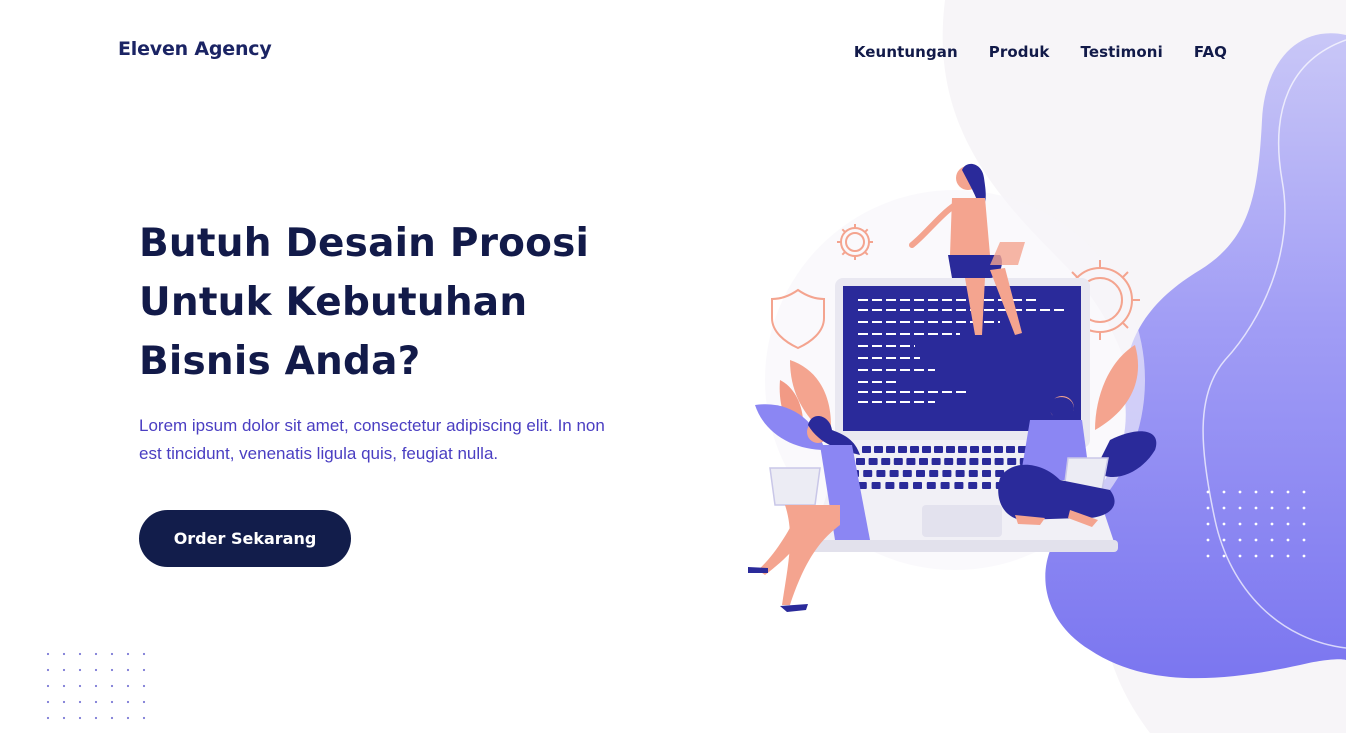 The height and width of the screenshot is (733, 1346). What do you see at coordinates (195, 49) in the screenshot?
I see `logo: Eleven Agency` at bounding box center [195, 49].